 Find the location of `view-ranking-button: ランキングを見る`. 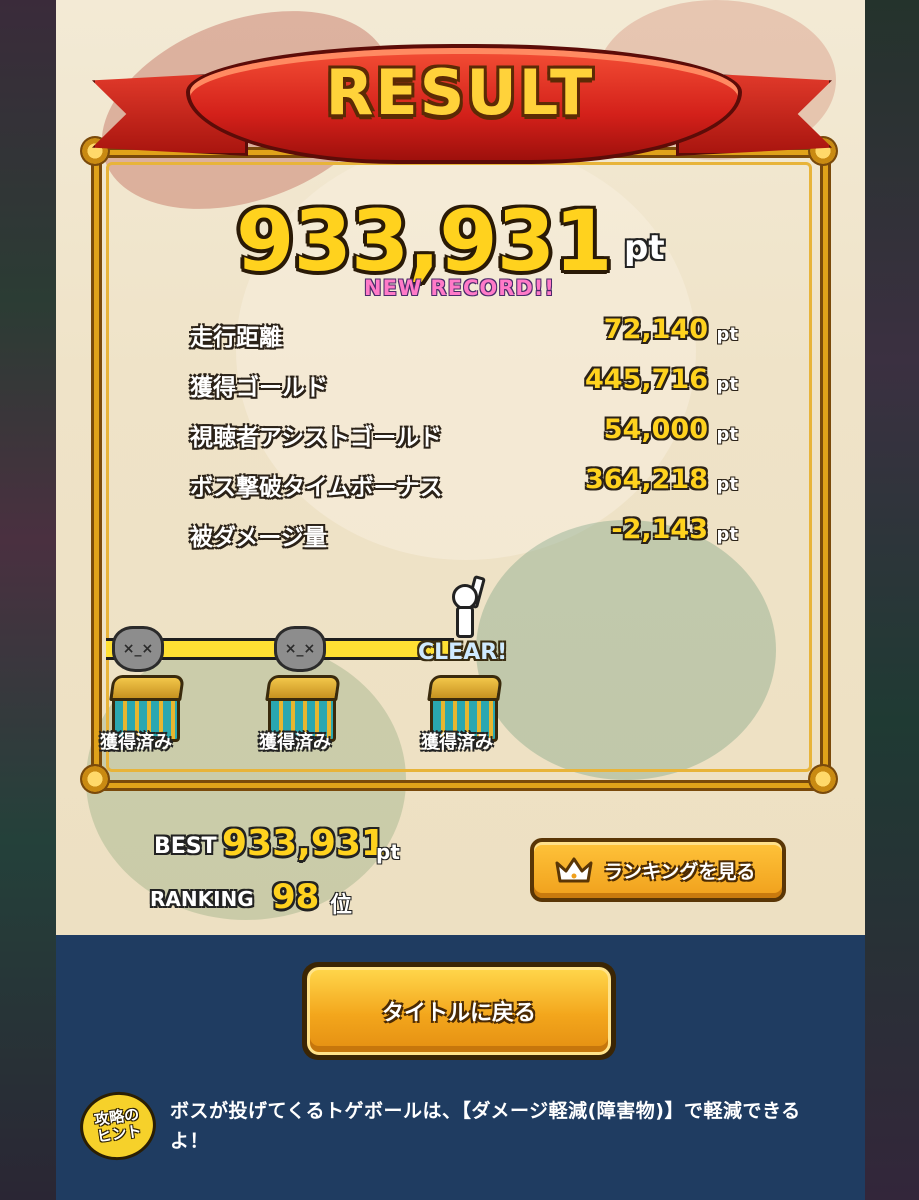

view-ranking-button: ランキングを見る is located at coordinates (658, 870).